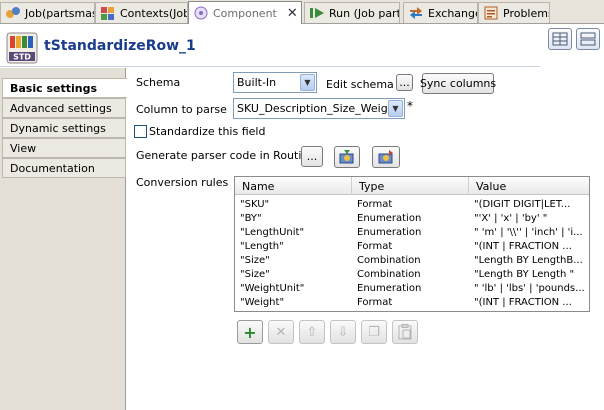 The height and width of the screenshot is (410, 604). Describe the element at coordinates (120, 46) in the screenshot. I see `component-title: tStandardizeRow_1` at that location.